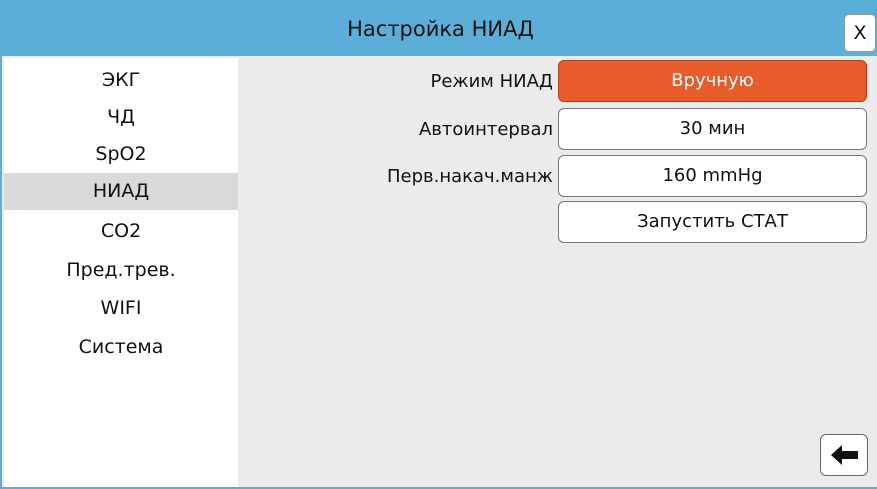 The width and height of the screenshot is (877, 489). What do you see at coordinates (469, 176) in the screenshot?
I see `initial-inflation-label: Перв.накач.манж` at bounding box center [469, 176].